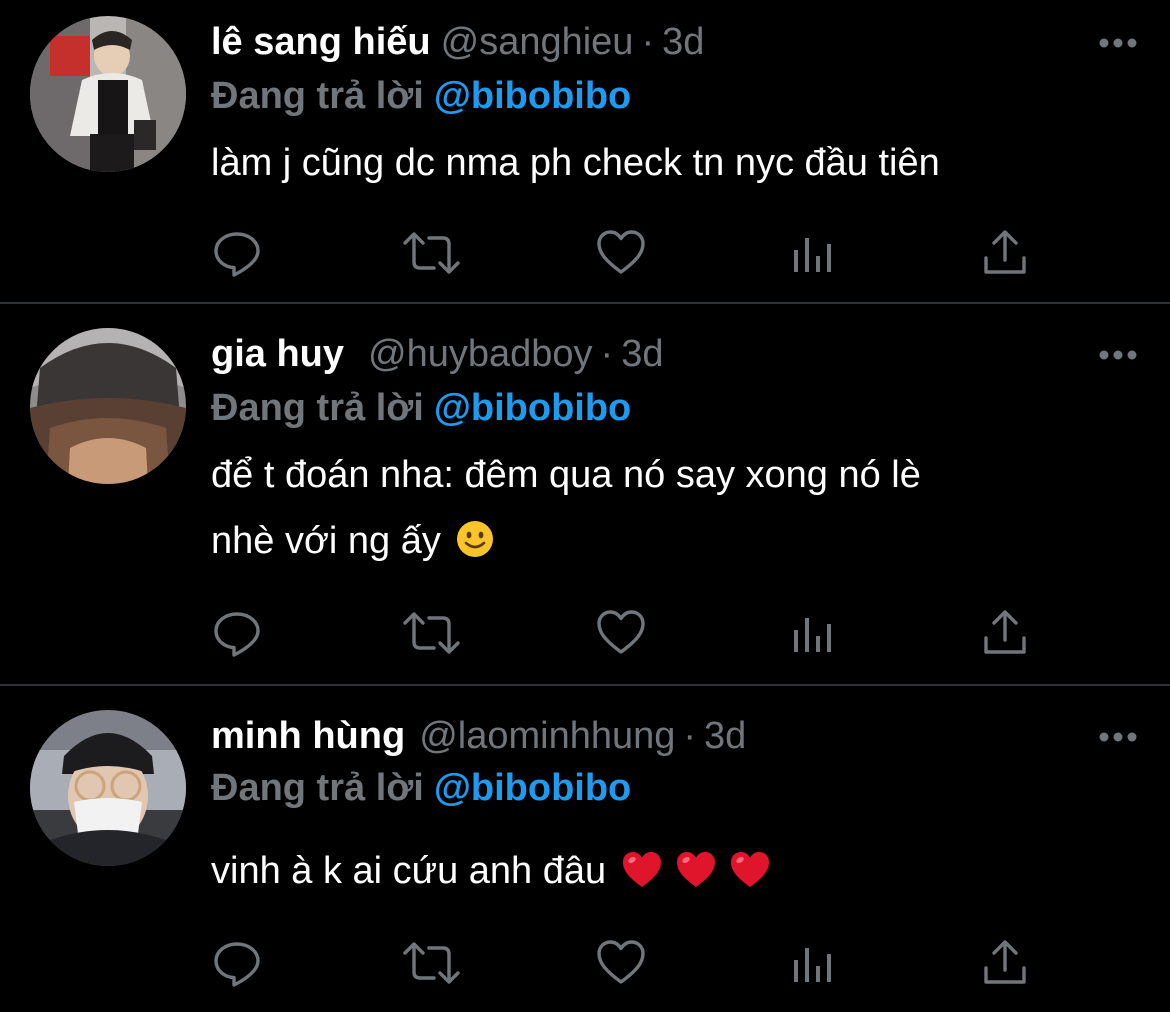  Describe the element at coordinates (480, 354) in the screenshot. I see `user-handle: @huybadboy` at that location.